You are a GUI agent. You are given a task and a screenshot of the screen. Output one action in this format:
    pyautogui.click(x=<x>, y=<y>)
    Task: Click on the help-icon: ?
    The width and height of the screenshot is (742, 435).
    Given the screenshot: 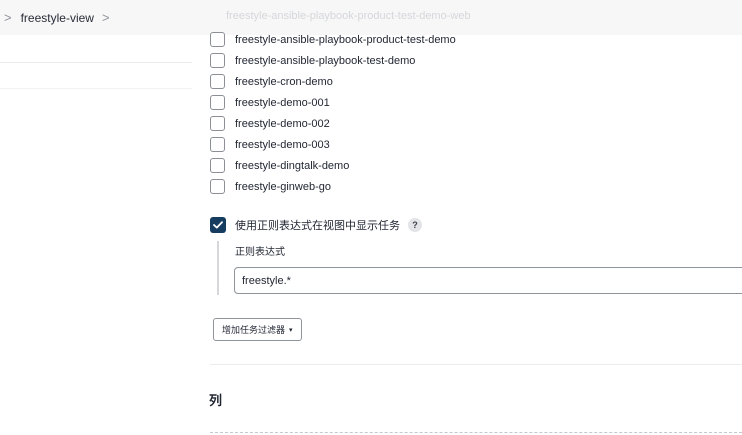 What is the action you would take?
    pyautogui.click(x=415, y=225)
    